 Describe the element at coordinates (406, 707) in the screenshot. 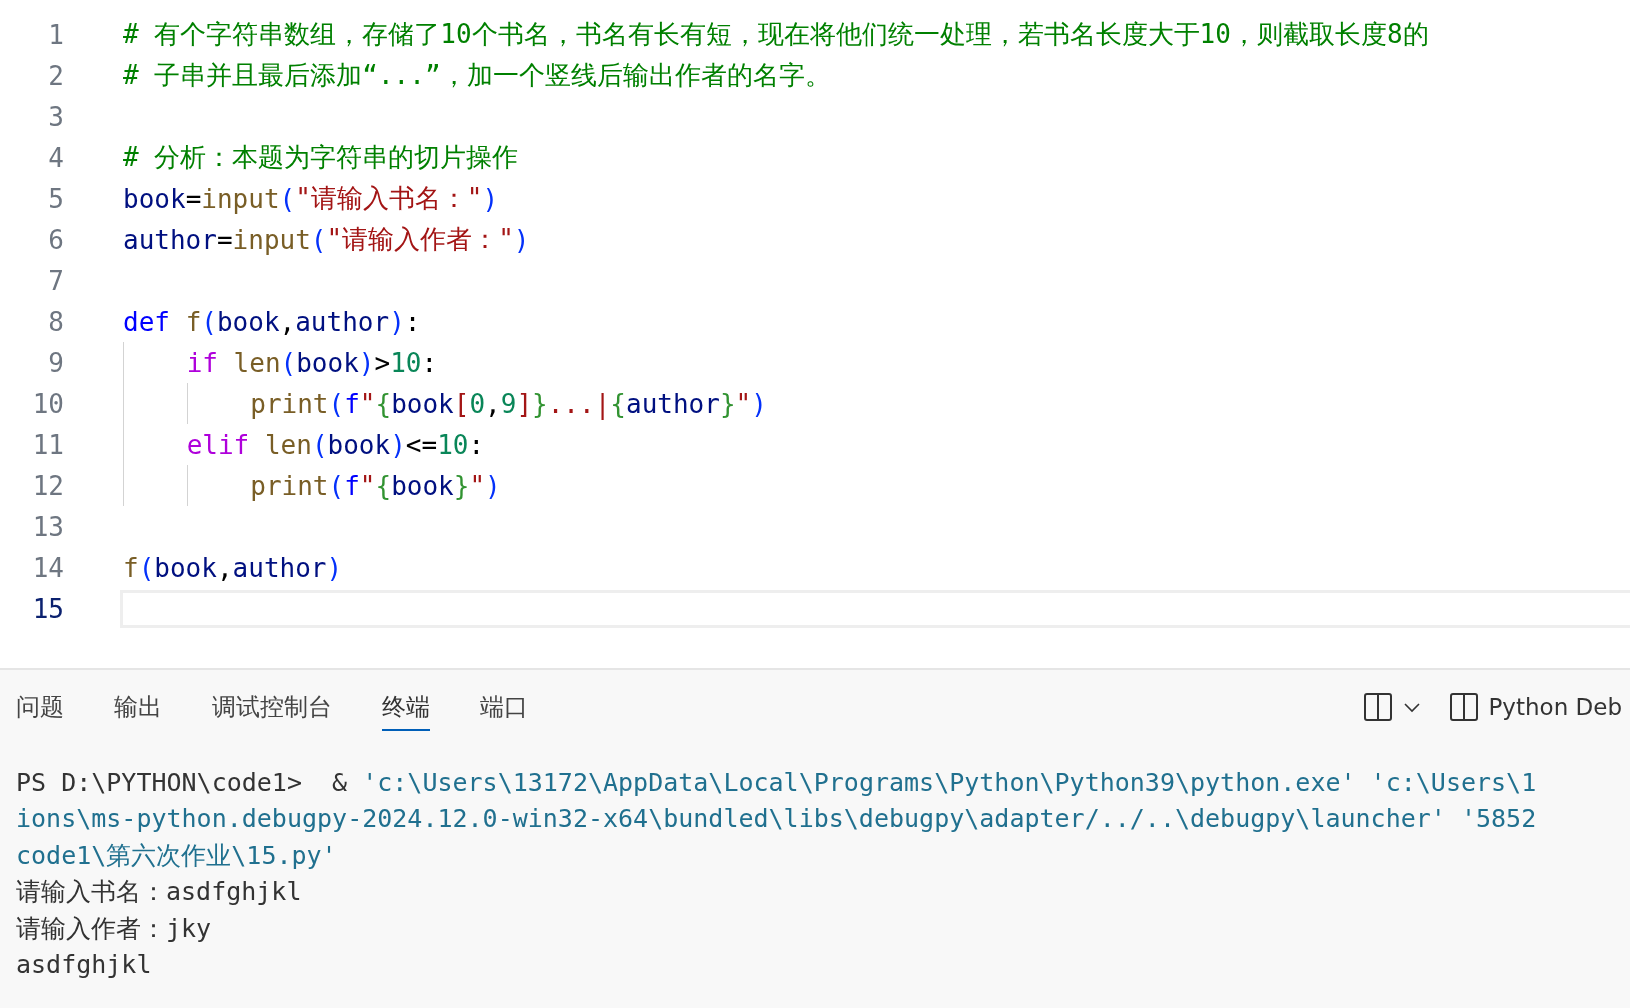

I see `panel-tab: 终端` at that location.